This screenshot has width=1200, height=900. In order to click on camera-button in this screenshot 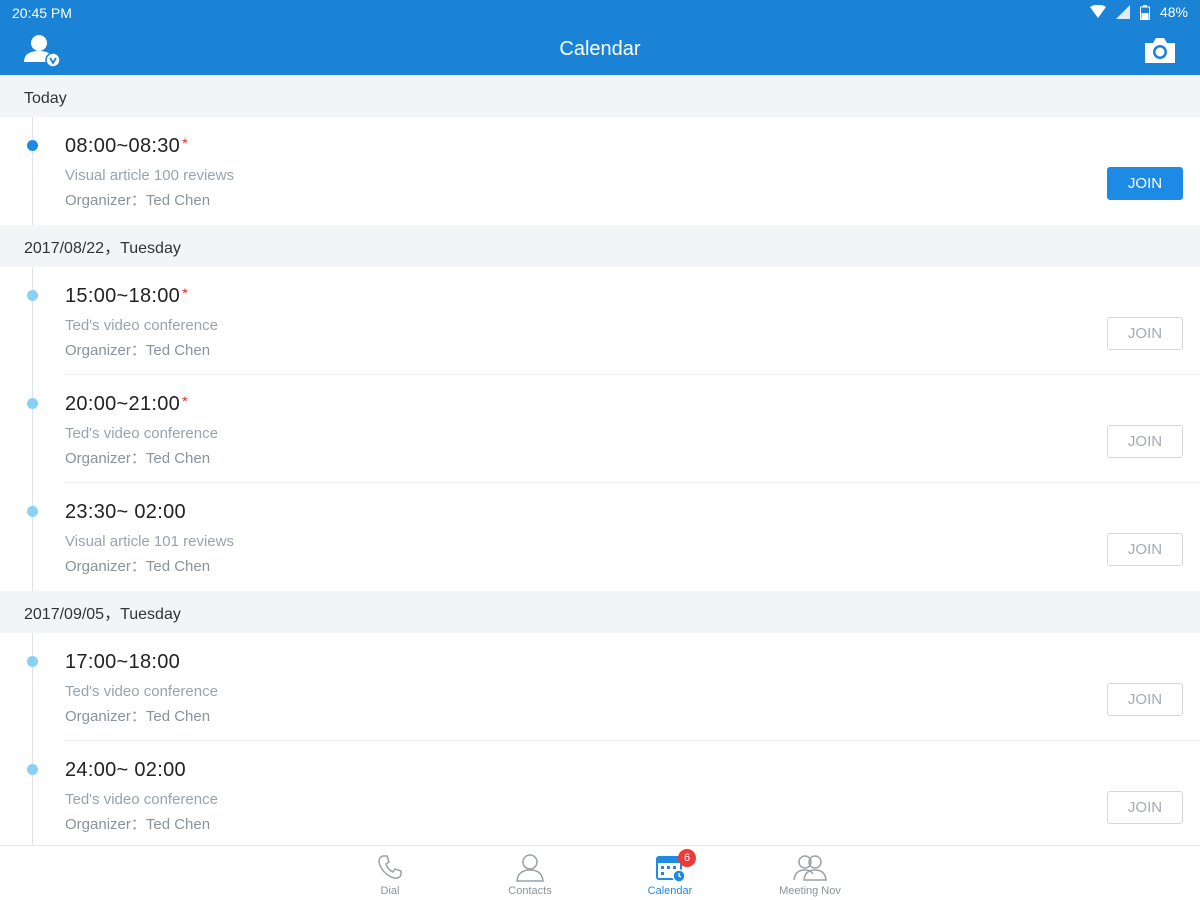, I will do `click(1160, 51)`.